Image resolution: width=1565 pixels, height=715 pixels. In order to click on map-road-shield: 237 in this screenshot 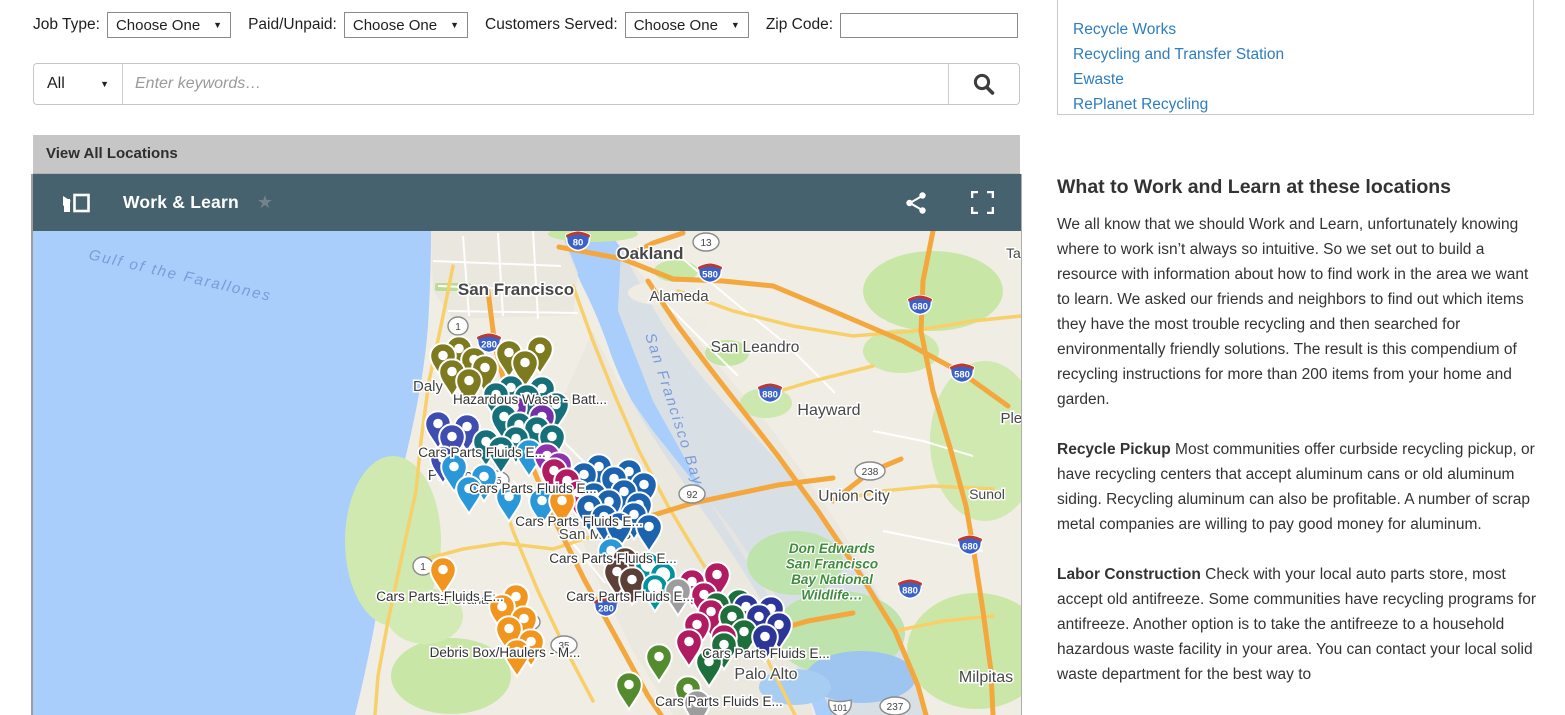, I will do `click(895, 705)`.